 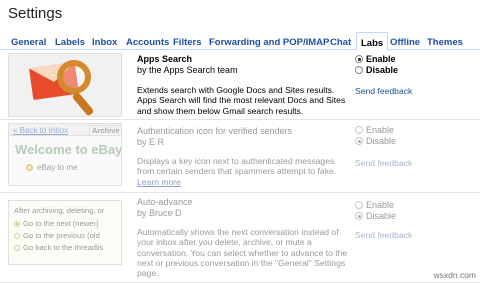 What do you see at coordinates (269, 42) in the screenshot?
I see `tab-forwarding: Forwarding and POP/IMAP` at bounding box center [269, 42].